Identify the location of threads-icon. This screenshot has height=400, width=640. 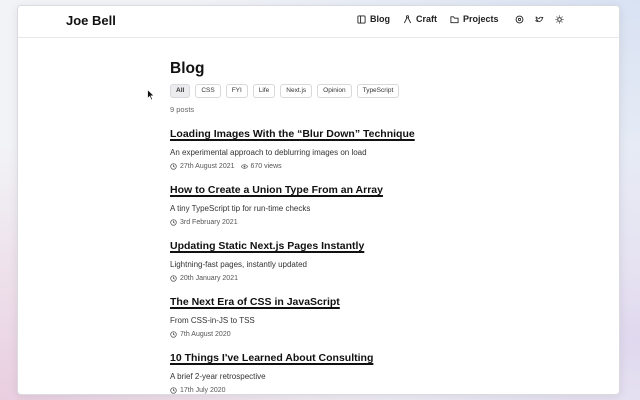
(519, 19).